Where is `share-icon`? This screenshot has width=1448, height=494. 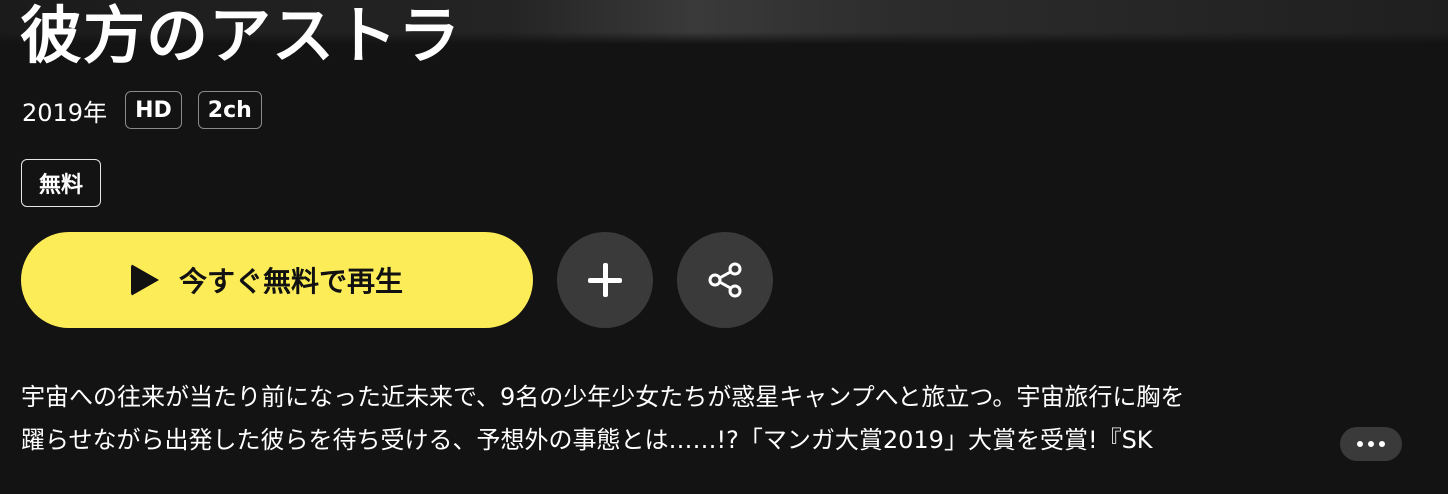
share-icon is located at coordinates (725, 280).